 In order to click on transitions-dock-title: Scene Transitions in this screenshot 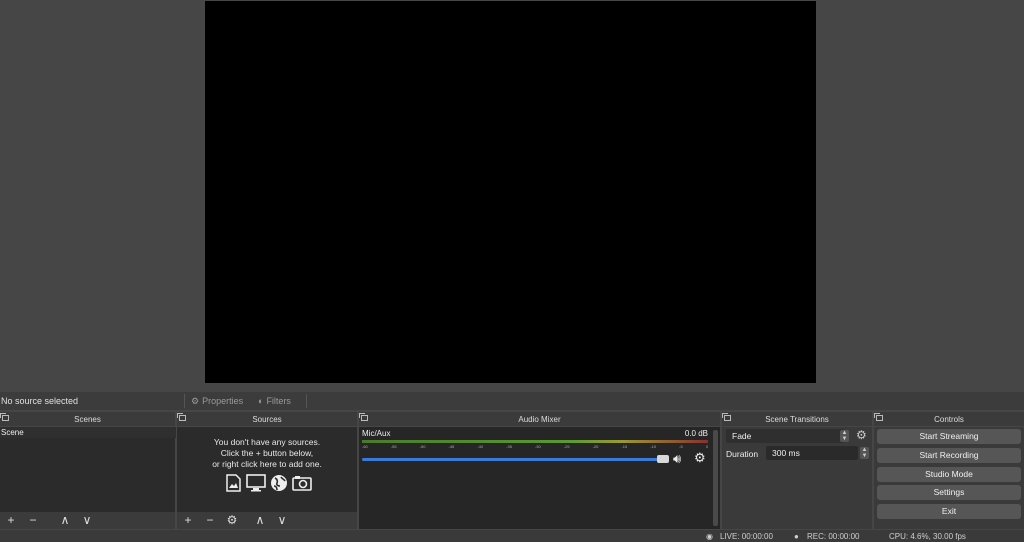, I will do `click(797, 419)`.